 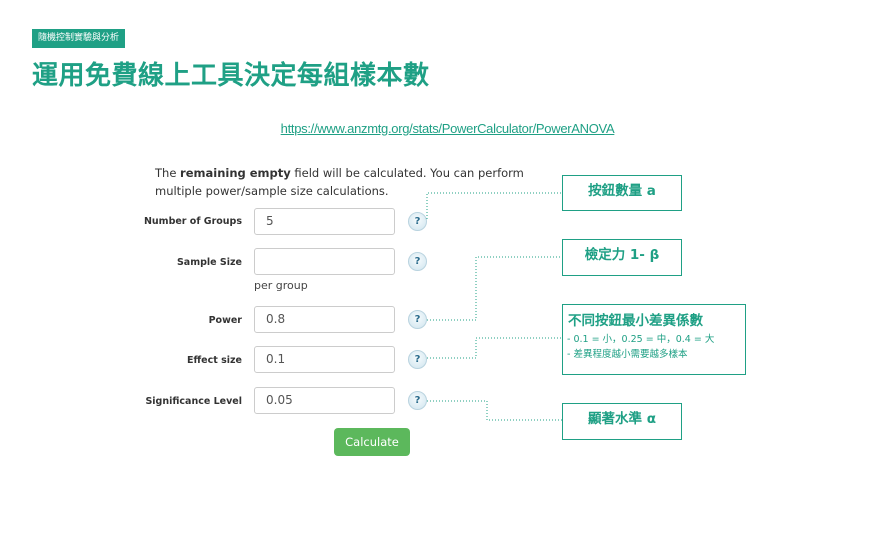 I want to click on effect-callout-line1: - 0.1 = 小，0.25 = 中，0.4 = 大, so click(x=641, y=339).